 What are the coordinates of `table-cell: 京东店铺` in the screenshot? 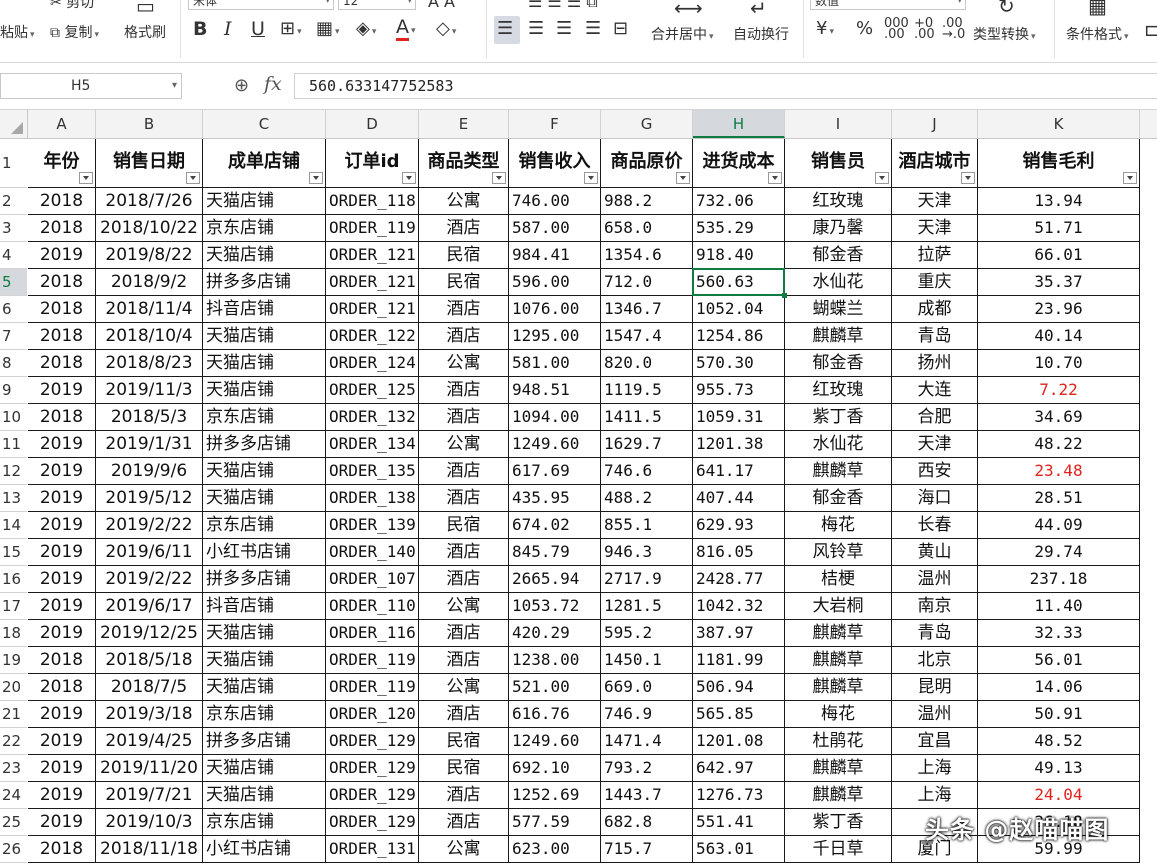 It's located at (264, 822).